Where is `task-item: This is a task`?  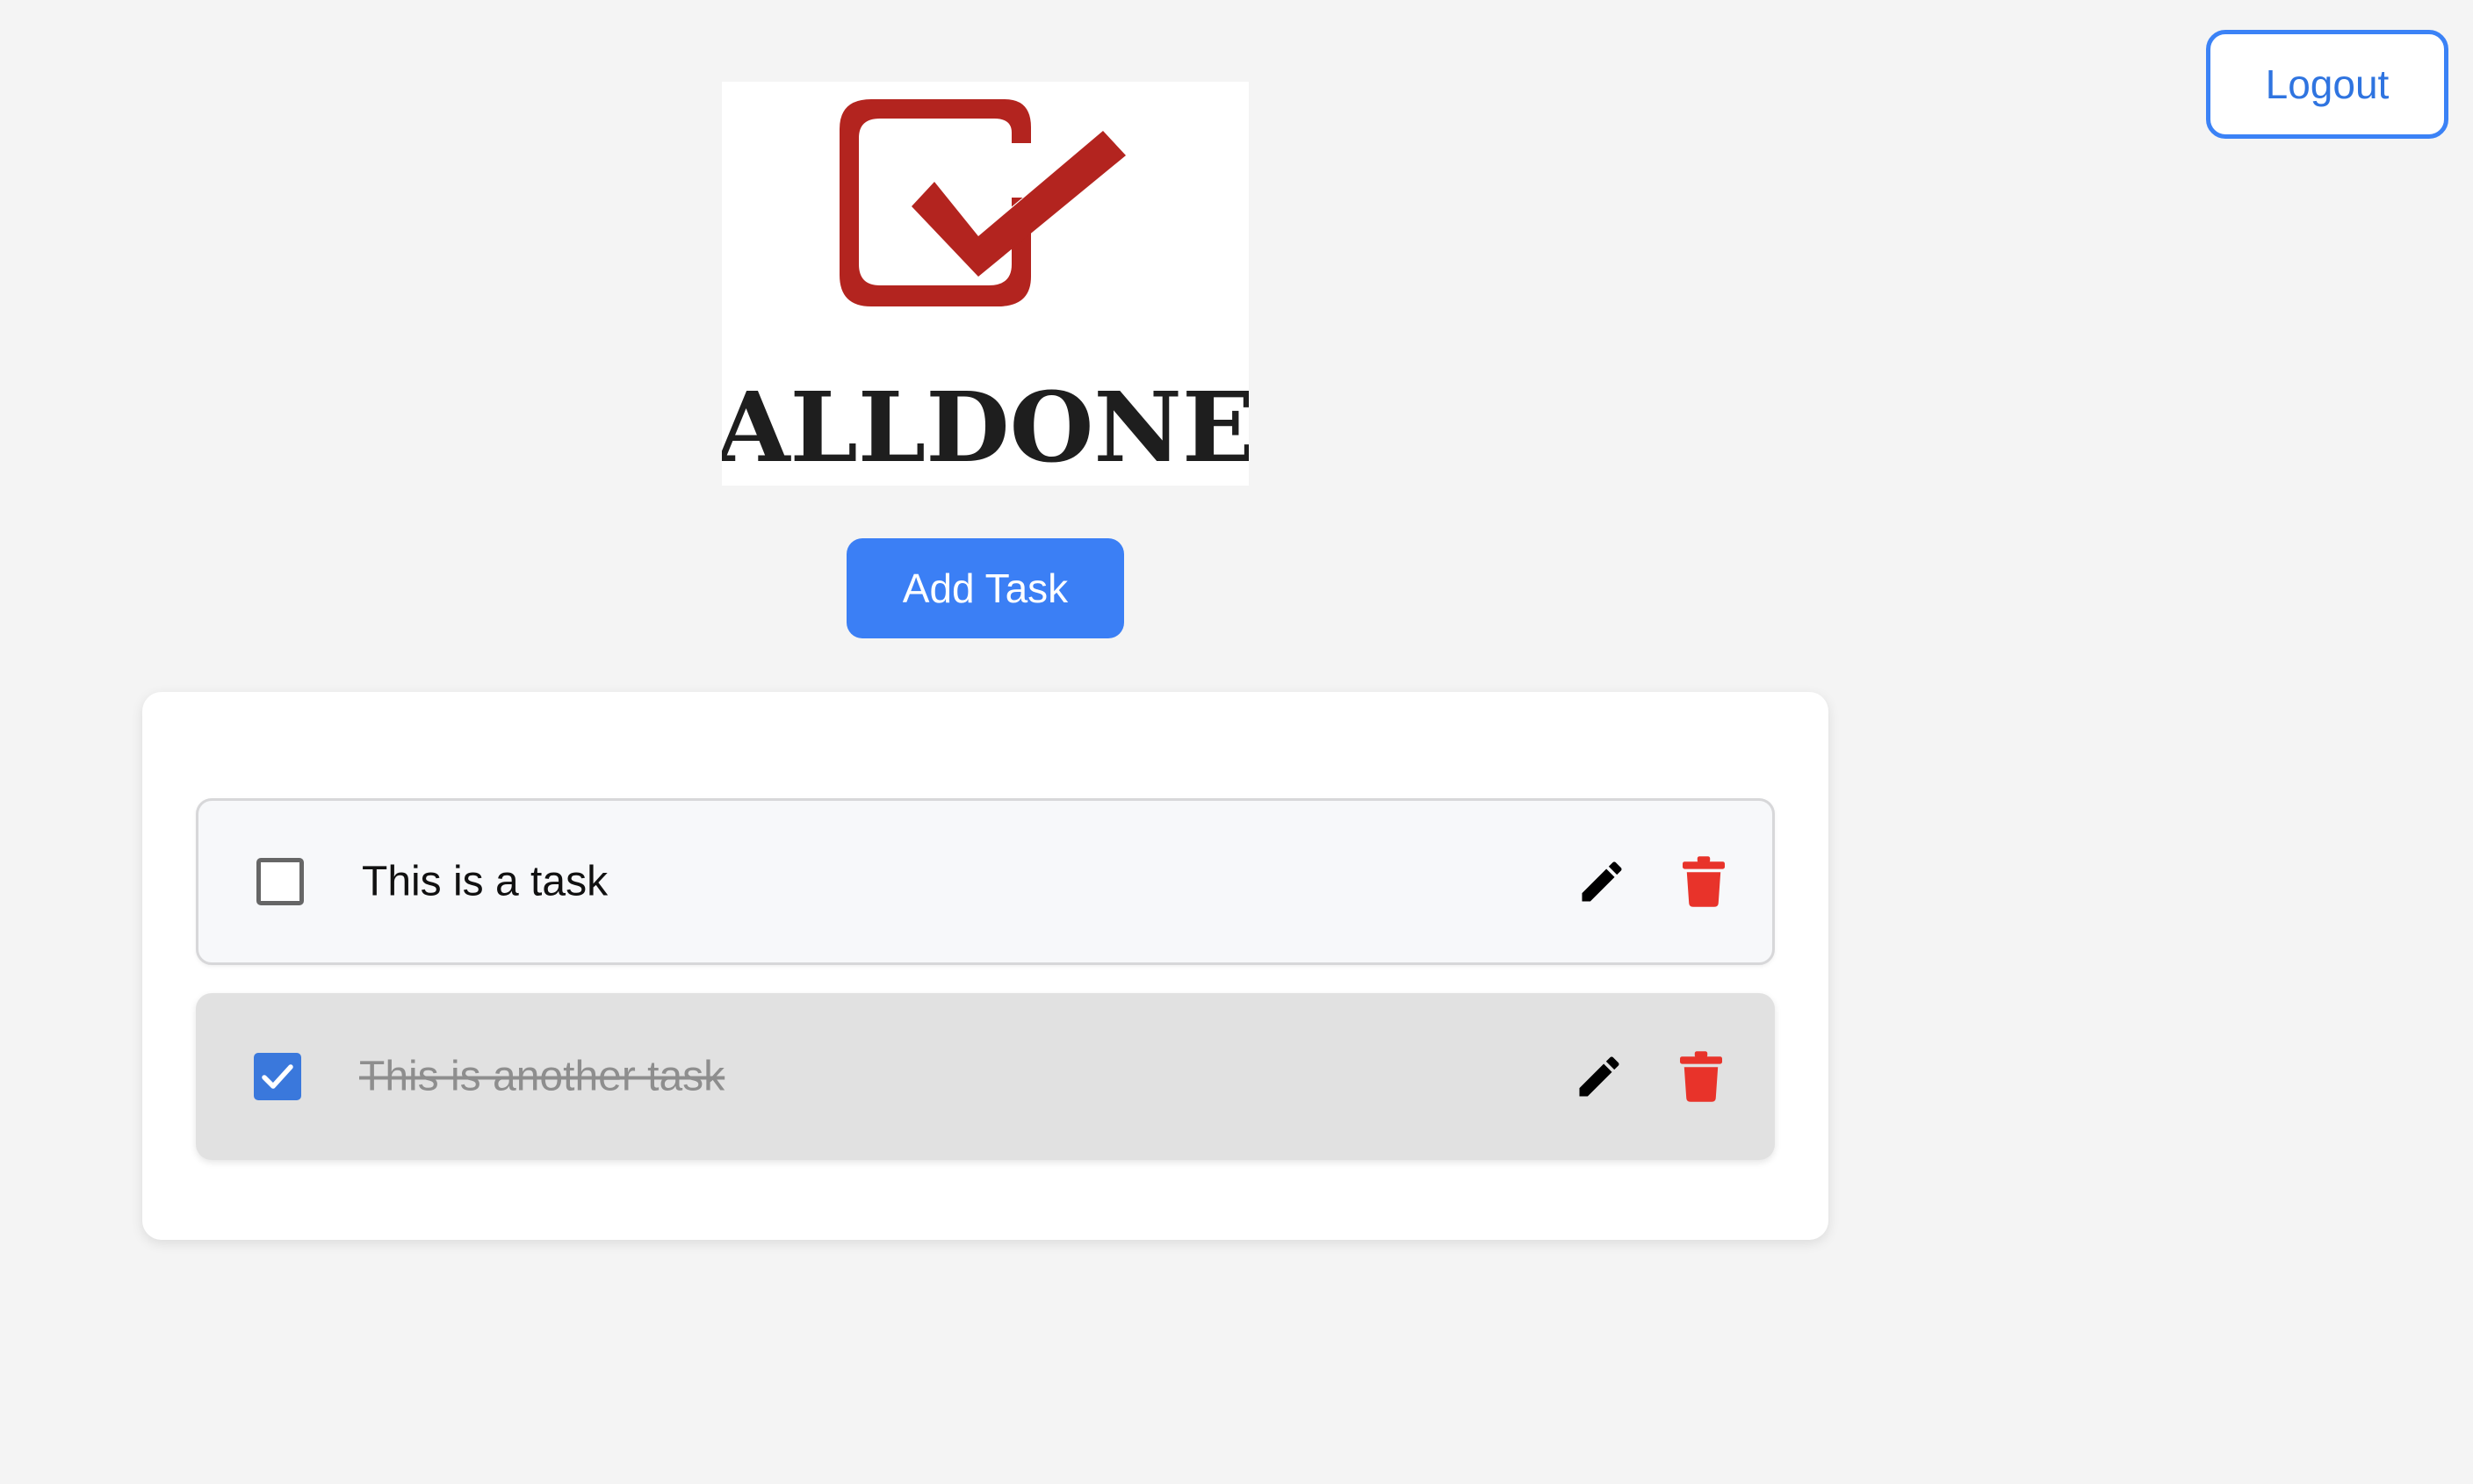 task-item: This is a task is located at coordinates (985, 881).